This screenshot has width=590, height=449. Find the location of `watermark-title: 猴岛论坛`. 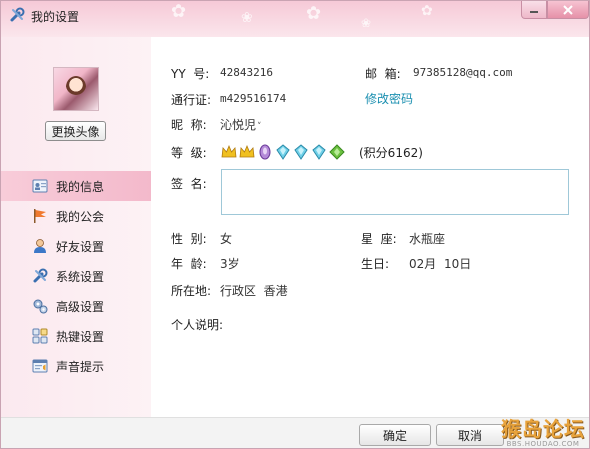

watermark-title: 猴岛论坛 is located at coordinates (543, 429).